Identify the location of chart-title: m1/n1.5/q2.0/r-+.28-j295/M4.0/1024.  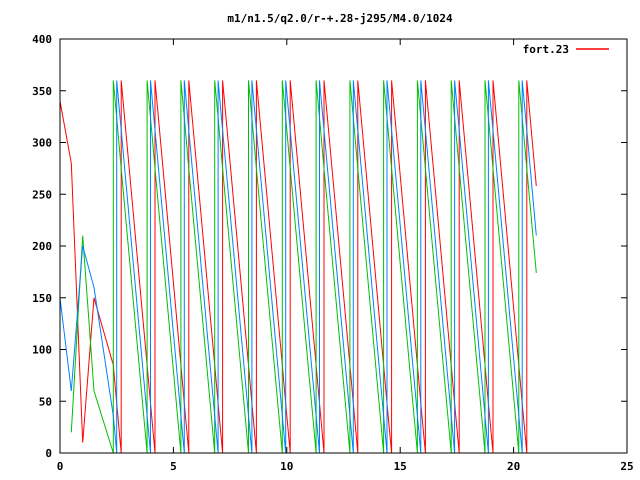
(340, 18).